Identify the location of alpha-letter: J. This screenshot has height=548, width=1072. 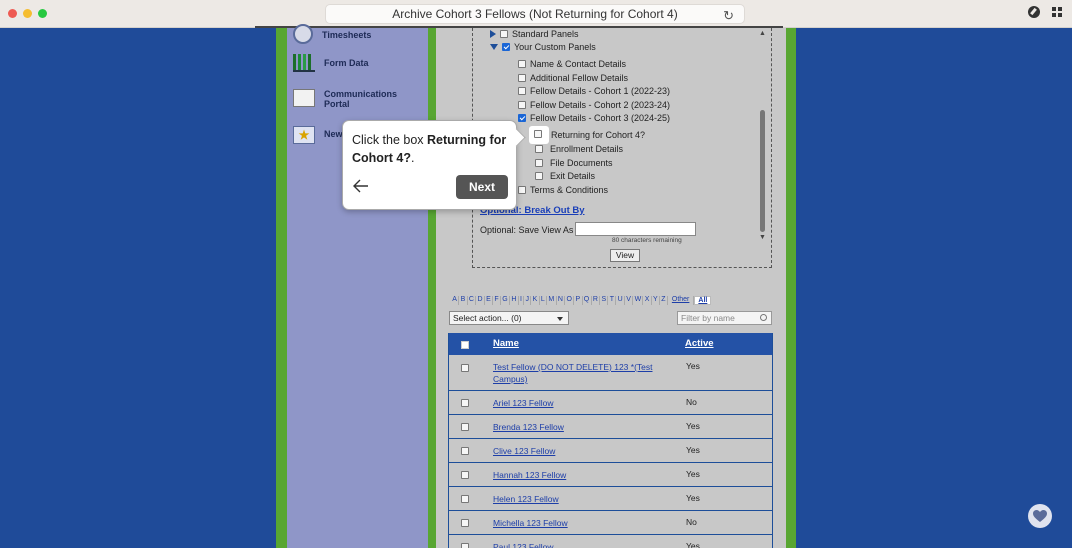
(528, 300).